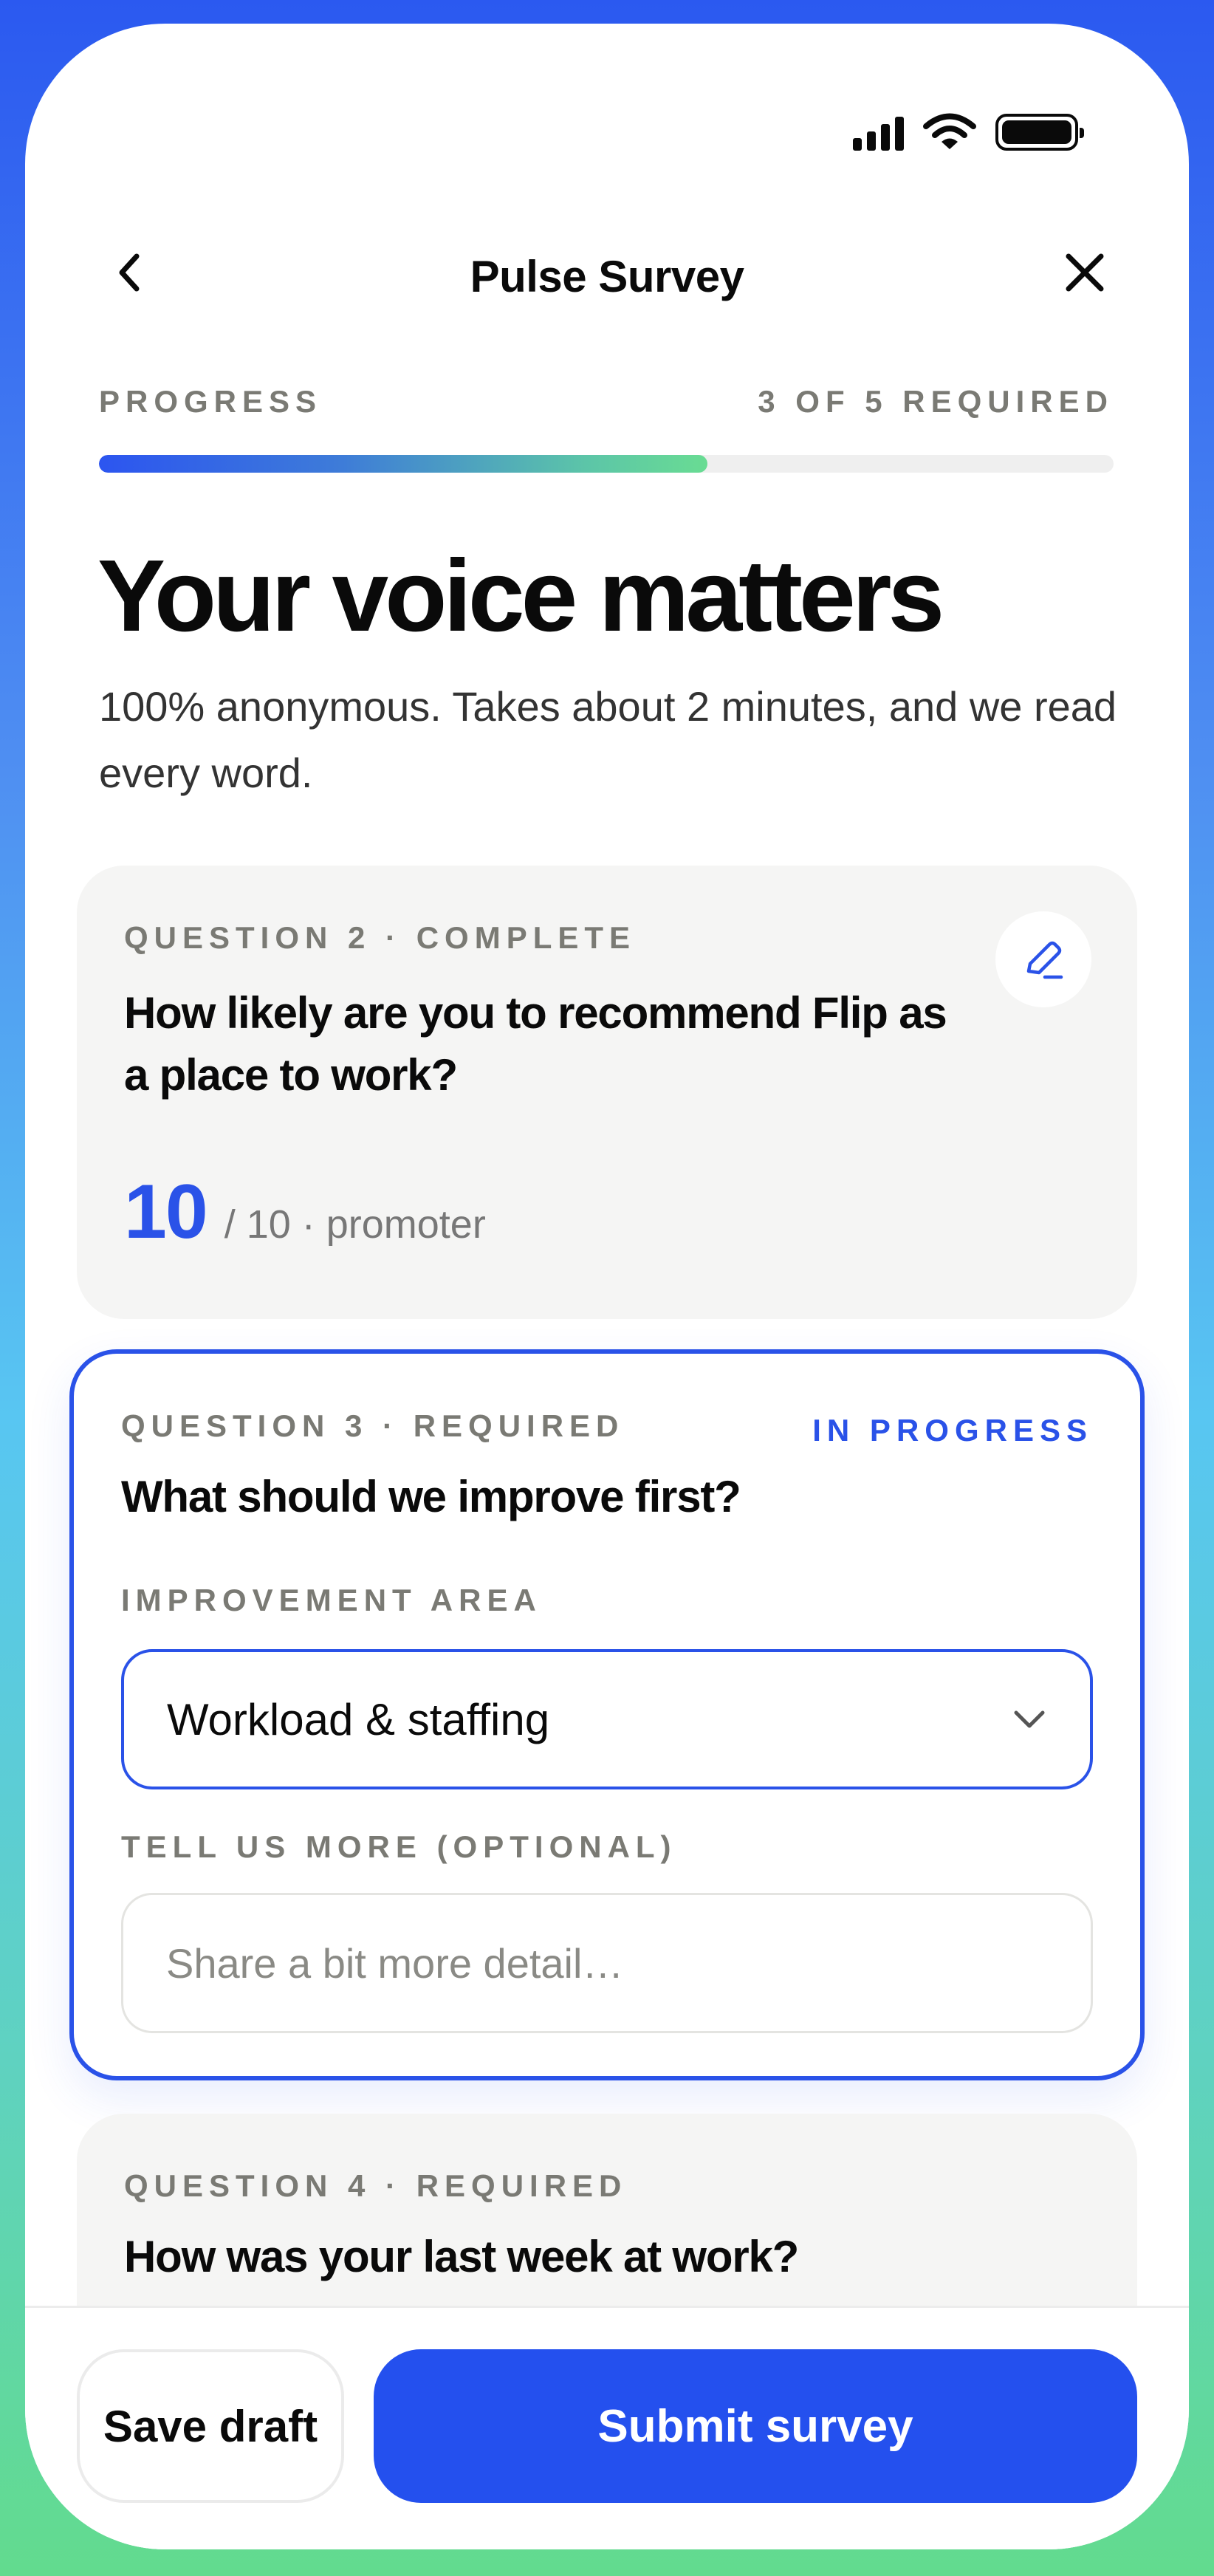  I want to click on status-bar, so click(968, 132).